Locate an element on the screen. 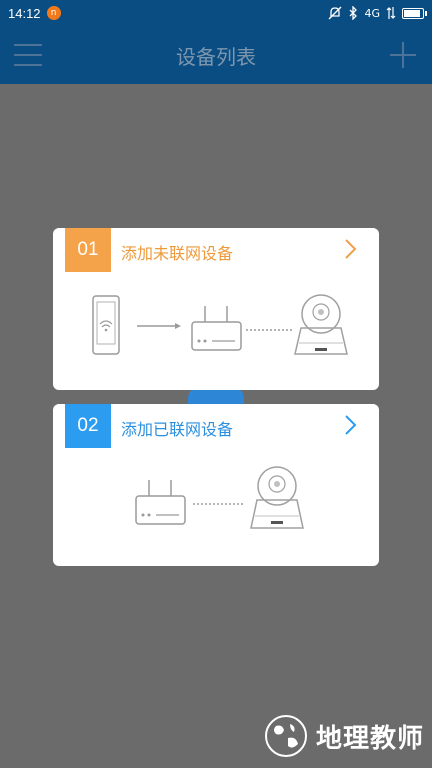  globe-icon is located at coordinates (285, 736).